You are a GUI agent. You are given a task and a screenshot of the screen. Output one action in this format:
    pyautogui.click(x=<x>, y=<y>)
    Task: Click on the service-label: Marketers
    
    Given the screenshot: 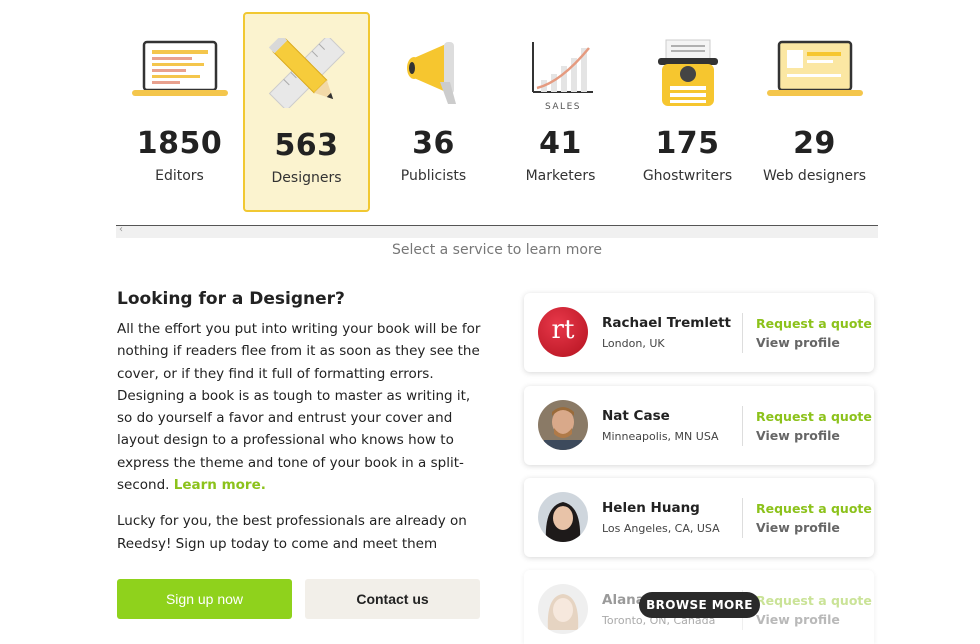 What is the action you would take?
    pyautogui.click(x=560, y=176)
    